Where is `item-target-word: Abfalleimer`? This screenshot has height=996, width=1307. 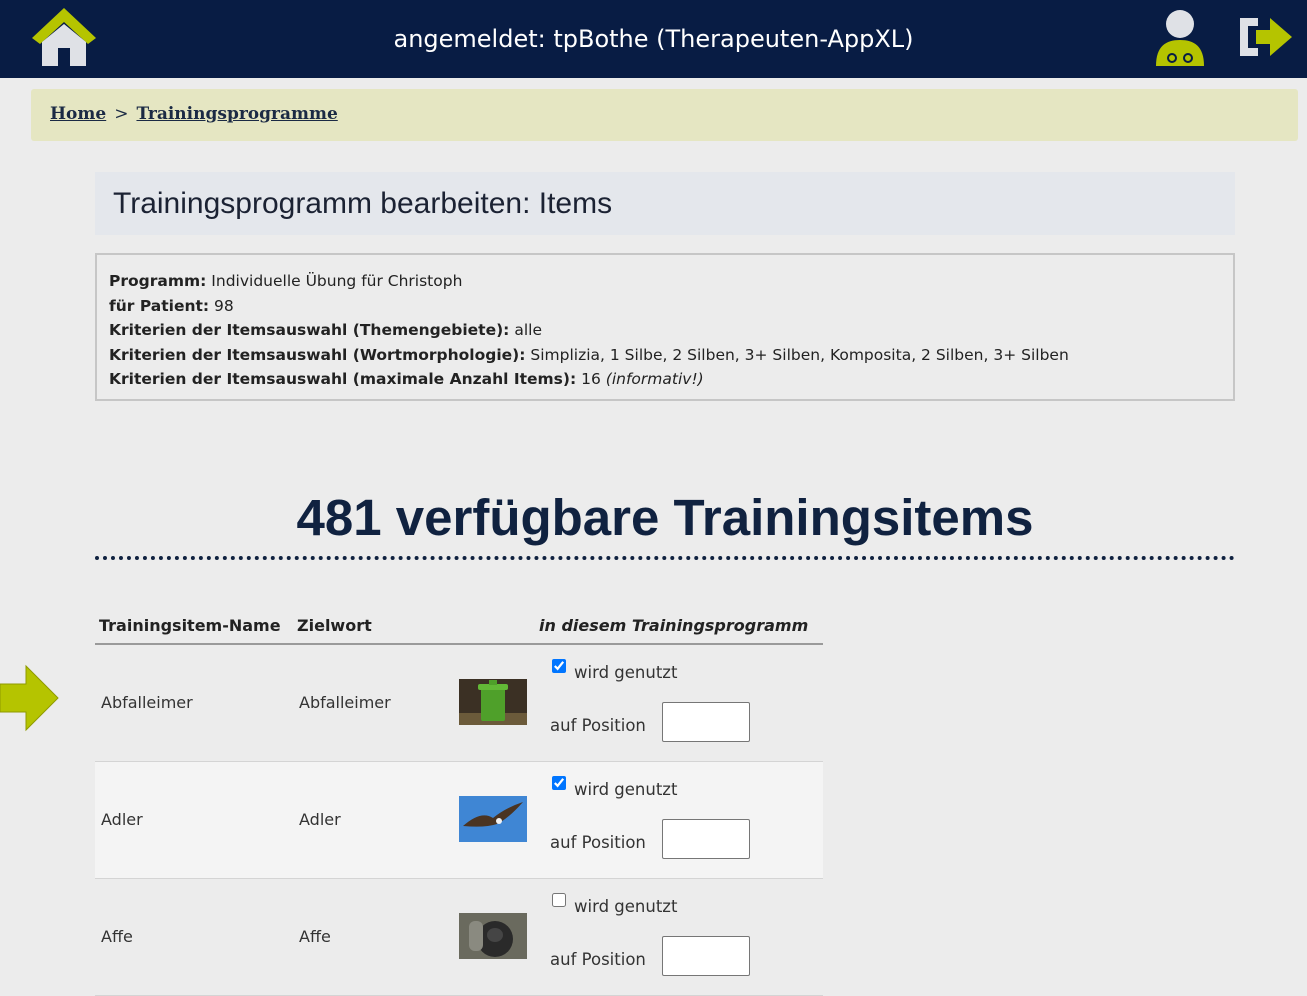 item-target-word: Abfalleimer is located at coordinates (345, 702).